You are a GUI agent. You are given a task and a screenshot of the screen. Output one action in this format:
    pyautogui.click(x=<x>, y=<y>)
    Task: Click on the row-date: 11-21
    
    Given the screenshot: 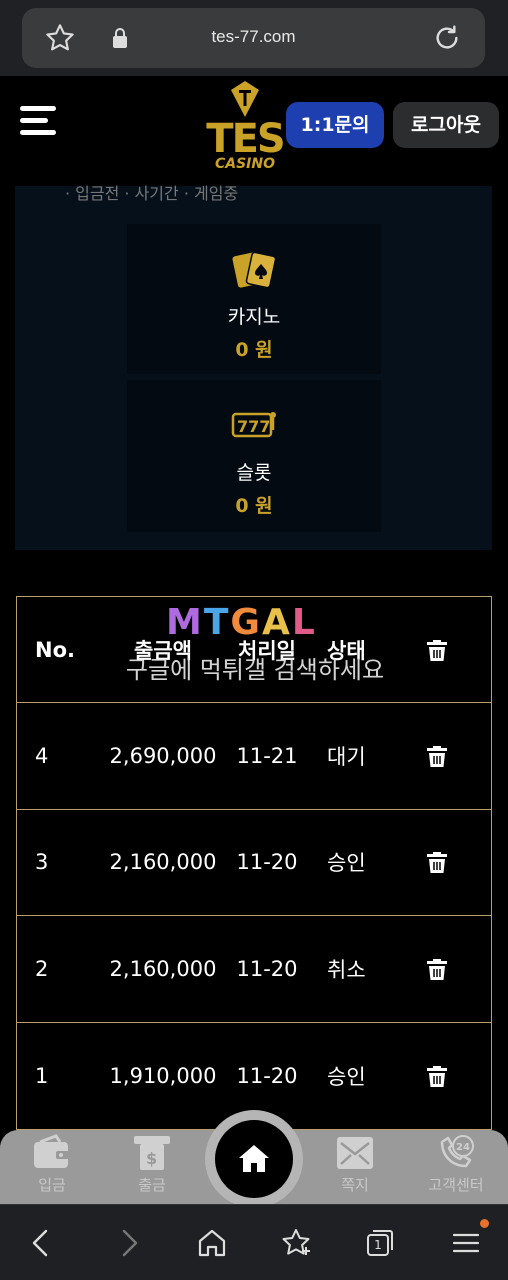 What is the action you would take?
    pyautogui.click(x=267, y=756)
    